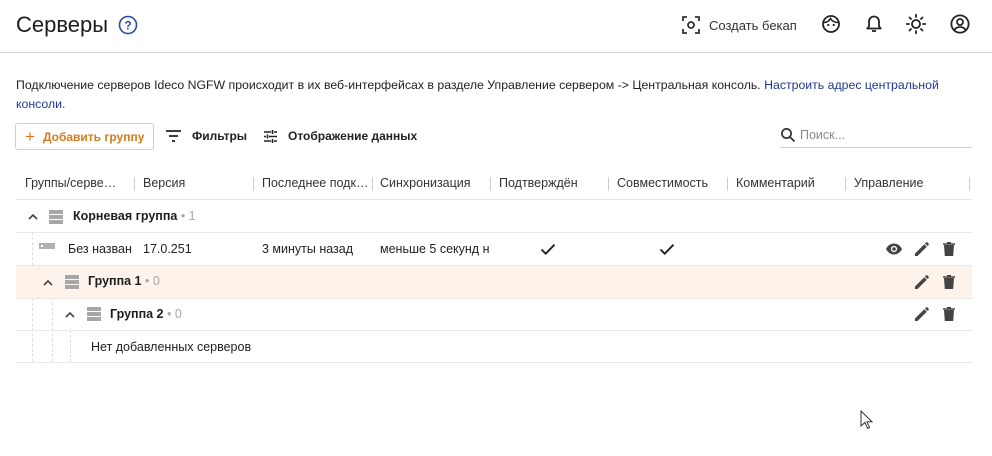  What do you see at coordinates (554, 185) in the screenshot?
I see `column-header-confirmed: Подтверждён` at bounding box center [554, 185].